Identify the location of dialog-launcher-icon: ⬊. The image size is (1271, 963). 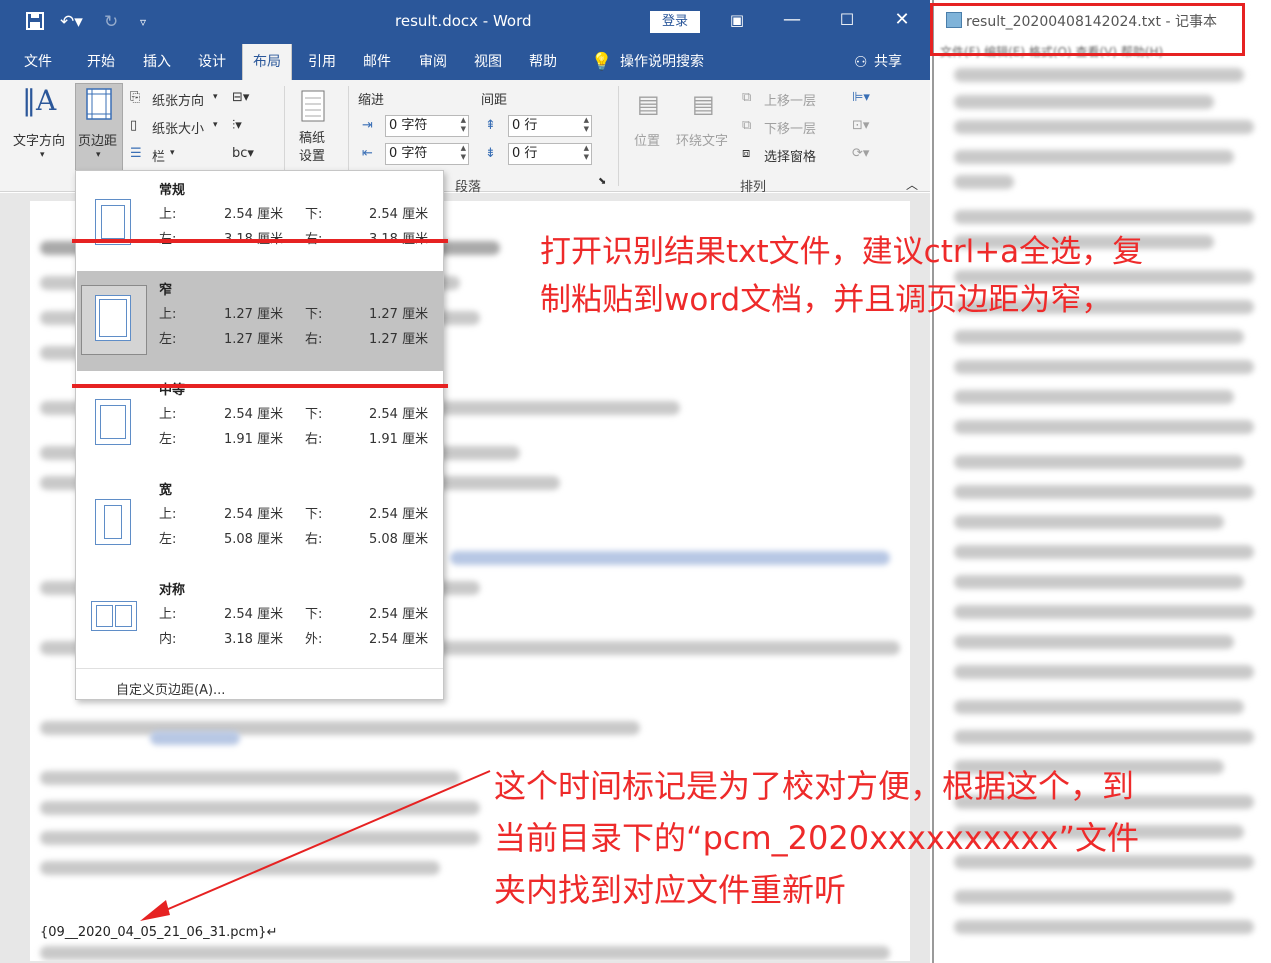
(602, 181).